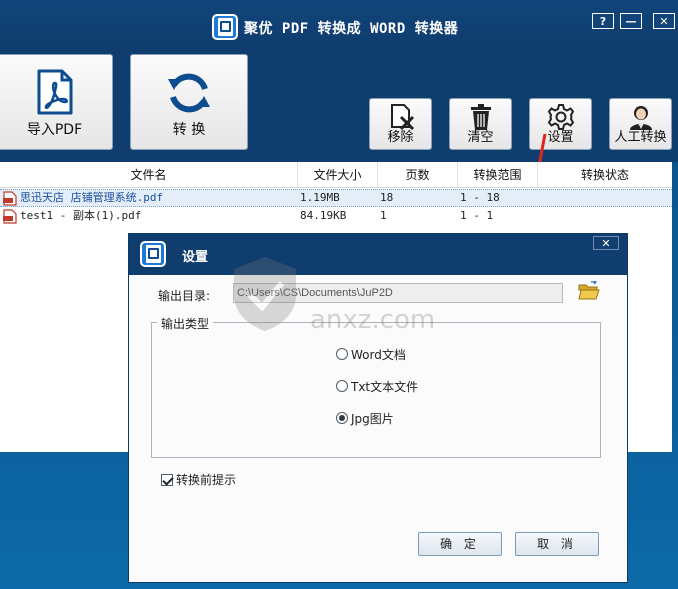 This screenshot has height=589, width=678. What do you see at coordinates (320, 197) in the screenshot?
I see `row-size: 1.19MB` at bounding box center [320, 197].